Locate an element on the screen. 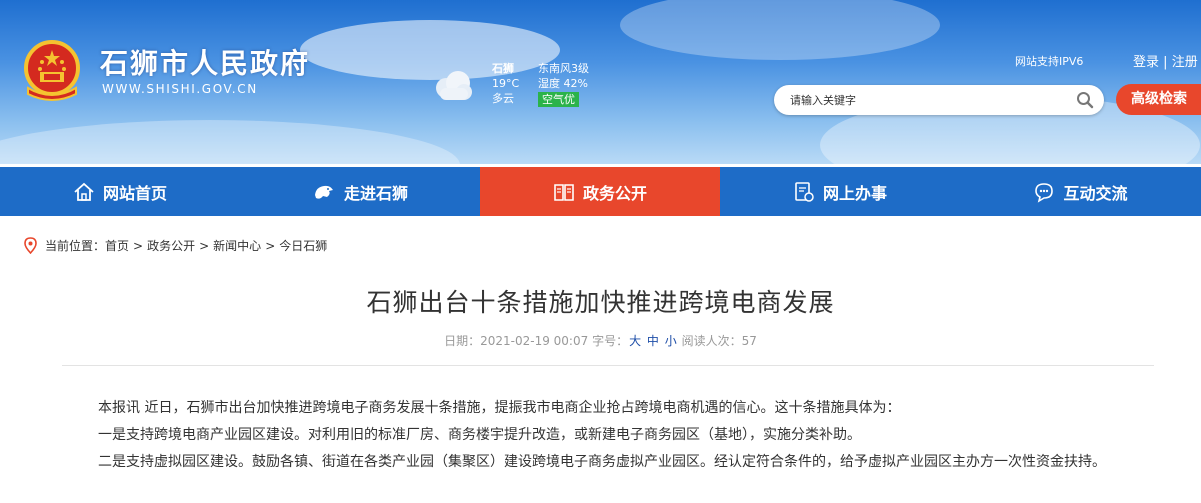 The width and height of the screenshot is (1201, 503). login-links: 登录 | 注册 is located at coordinates (1165, 60).